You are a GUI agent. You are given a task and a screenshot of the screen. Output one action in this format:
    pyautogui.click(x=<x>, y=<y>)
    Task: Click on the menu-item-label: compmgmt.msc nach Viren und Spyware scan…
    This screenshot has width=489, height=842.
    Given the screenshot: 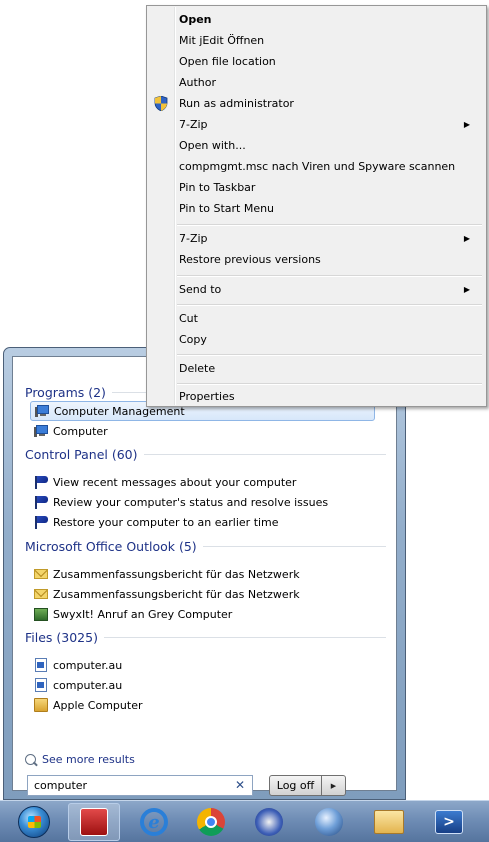 What is the action you would take?
    pyautogui.click(x=317, y=166)
    